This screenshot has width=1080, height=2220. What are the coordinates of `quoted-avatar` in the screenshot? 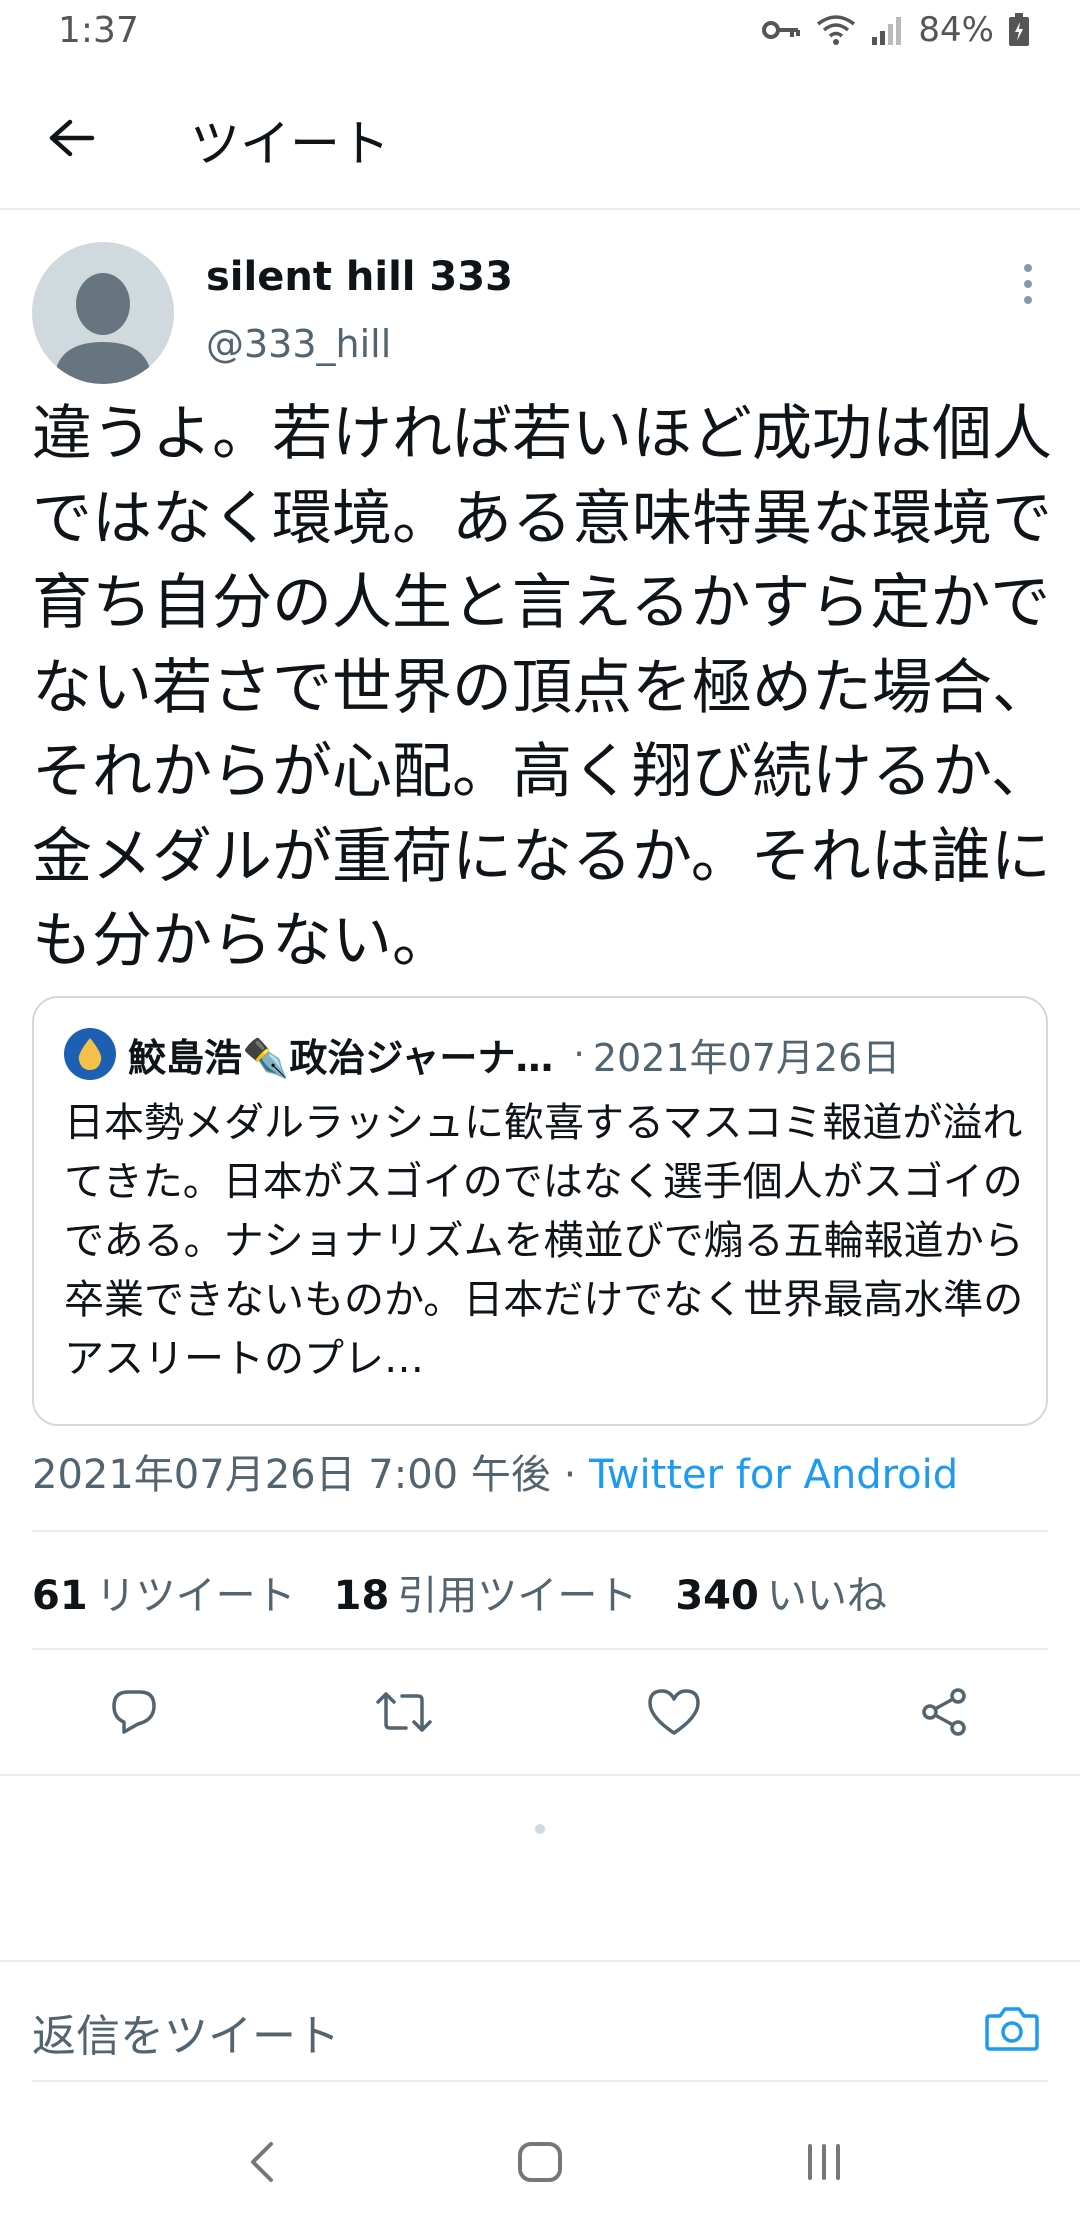 It's located at (90, 1054).